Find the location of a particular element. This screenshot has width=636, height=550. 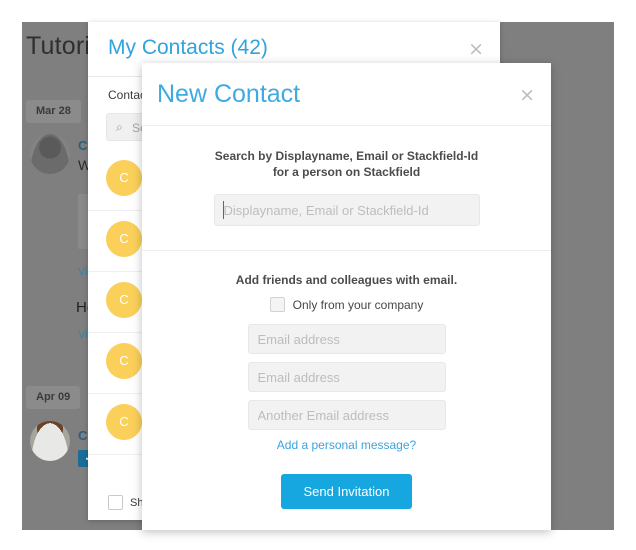

contacts-footer-checkbox: Sh is located at coordinates (125, 502).